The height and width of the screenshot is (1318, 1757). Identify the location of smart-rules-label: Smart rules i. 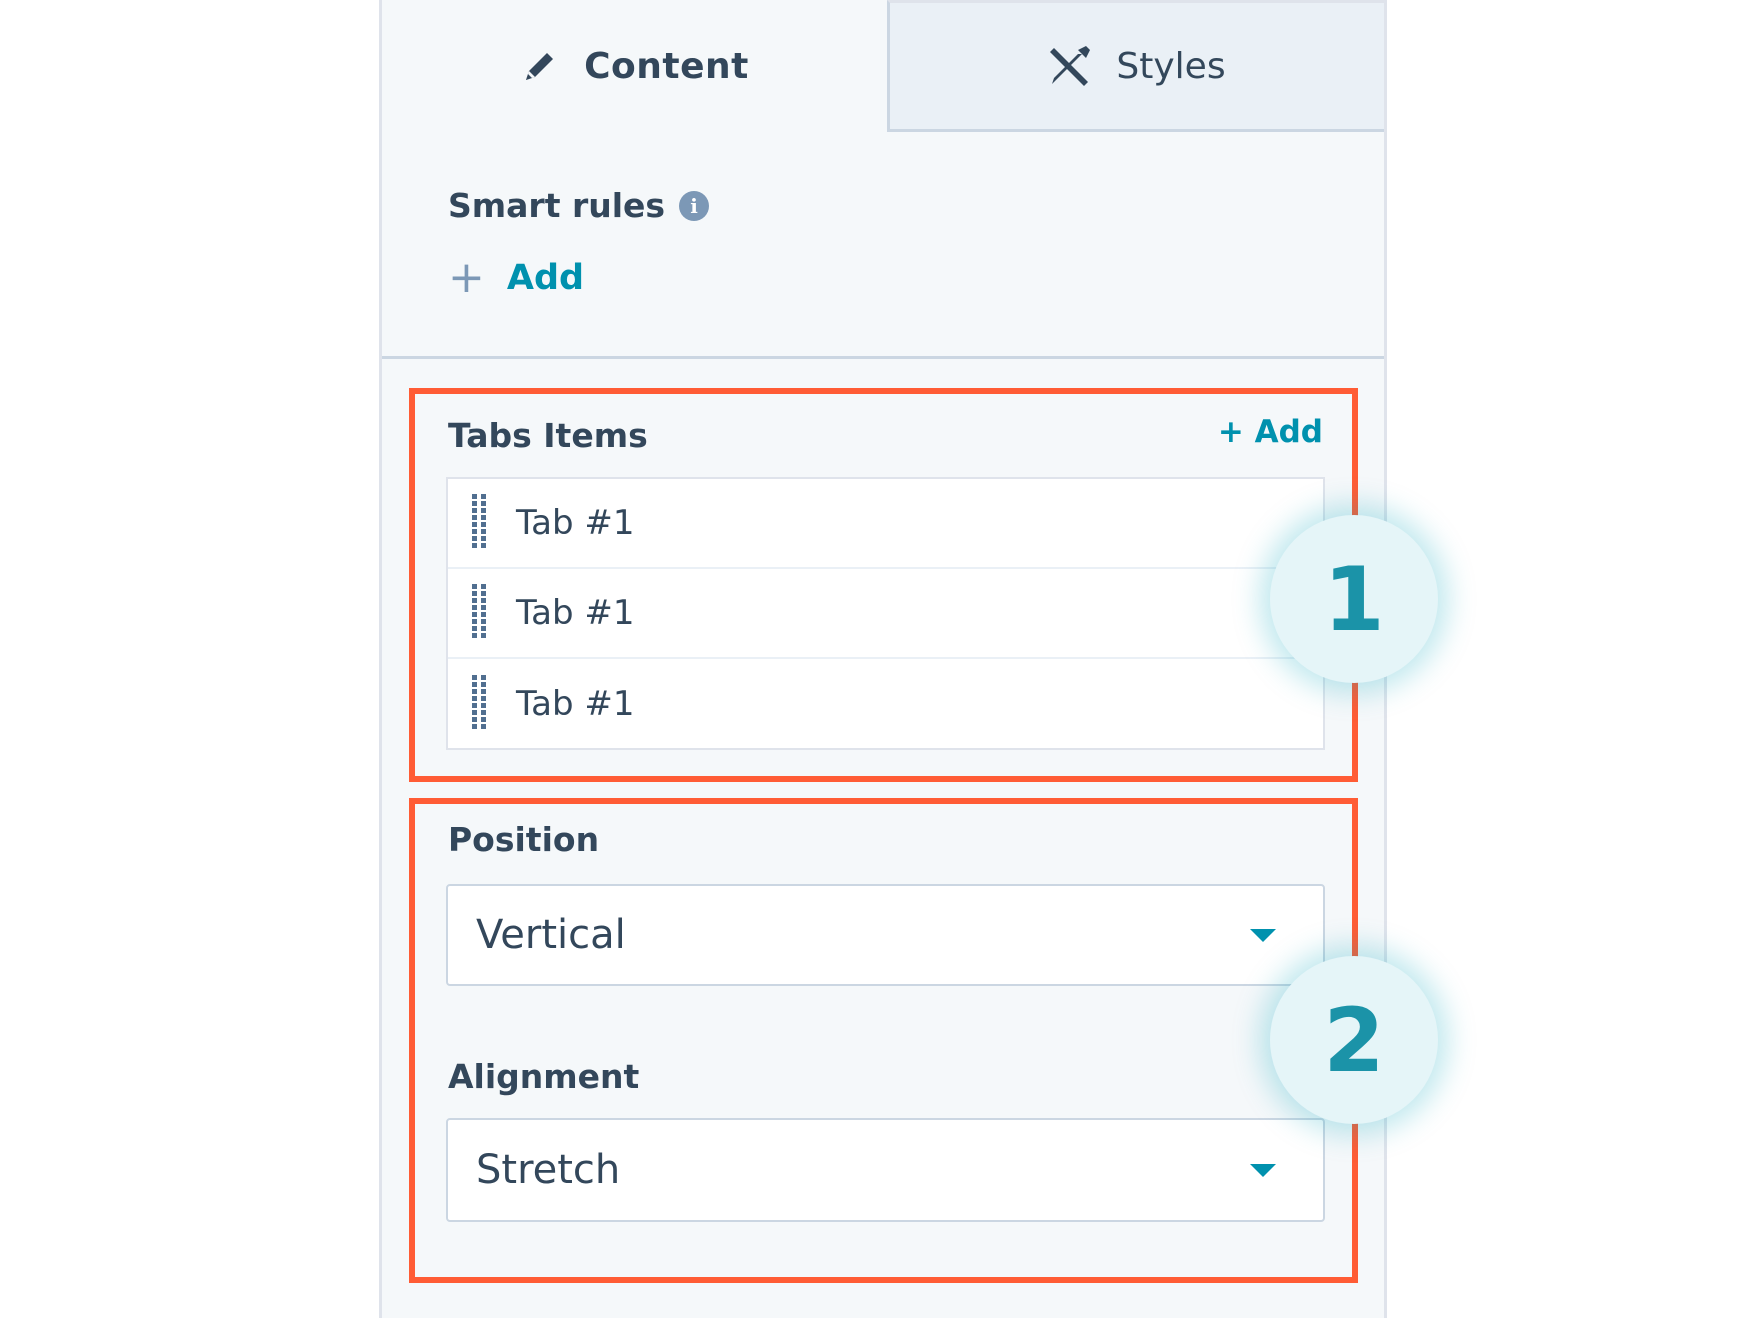
(579, 205).